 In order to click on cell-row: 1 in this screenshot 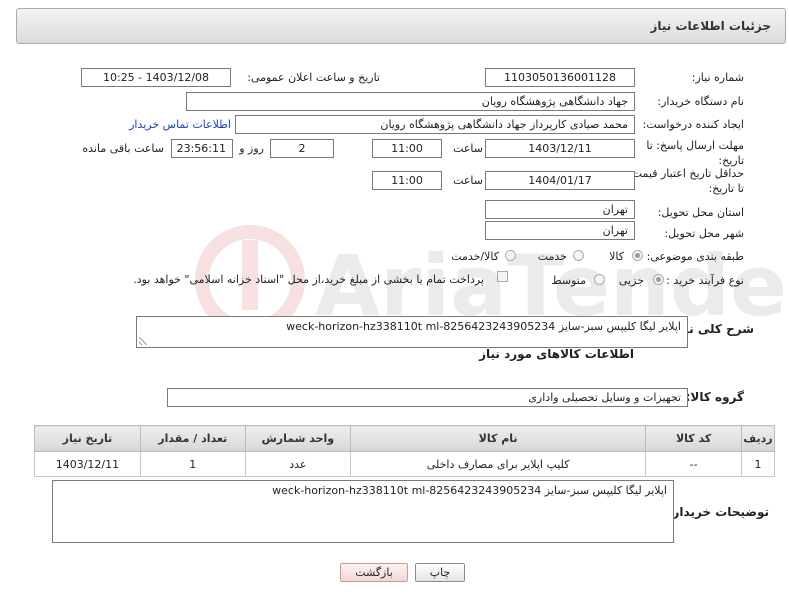, I will do `click(758, 464)`.